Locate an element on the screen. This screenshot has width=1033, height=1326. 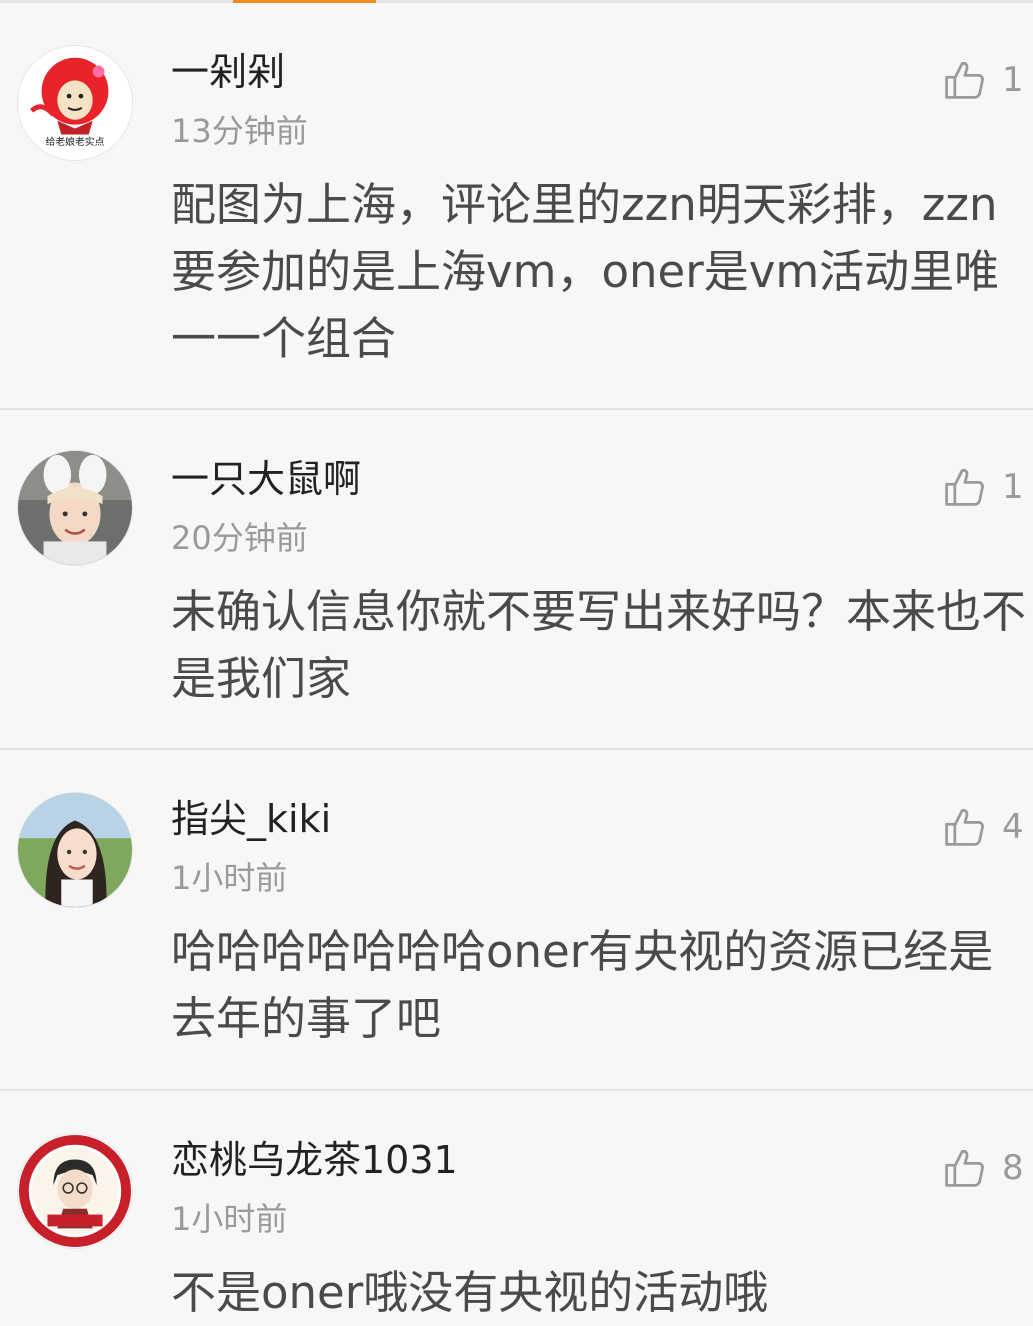
avatar: 给老娘老实点 is located at coordinates (75, 103).